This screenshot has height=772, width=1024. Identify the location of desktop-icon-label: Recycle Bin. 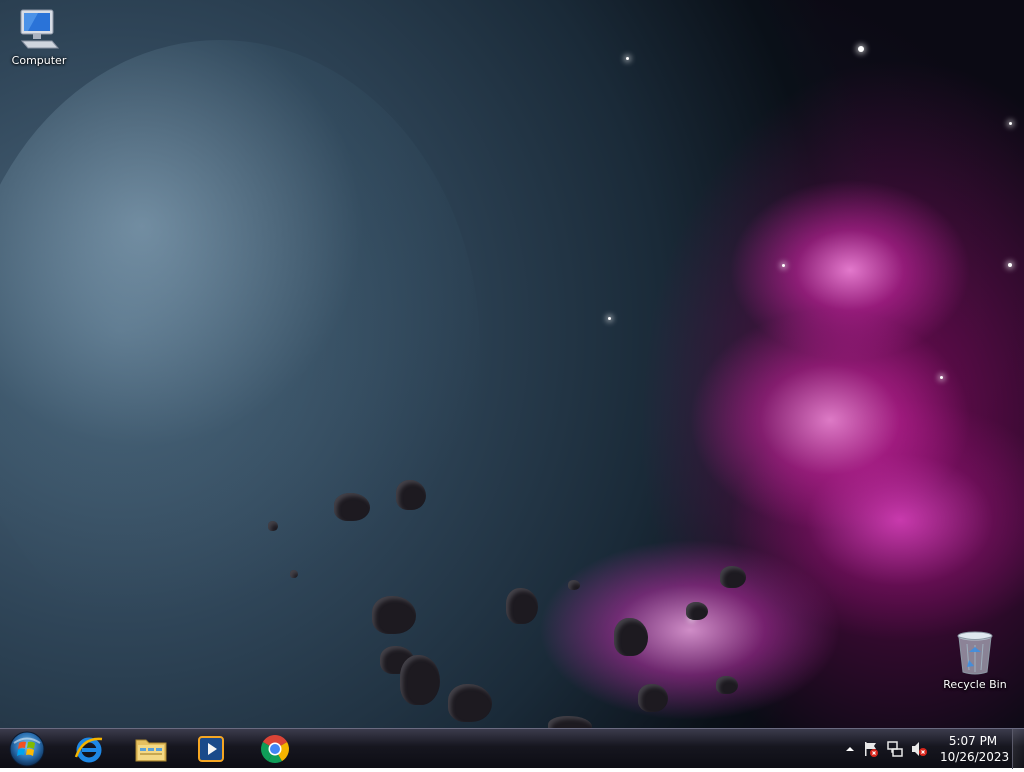
(975, 684).